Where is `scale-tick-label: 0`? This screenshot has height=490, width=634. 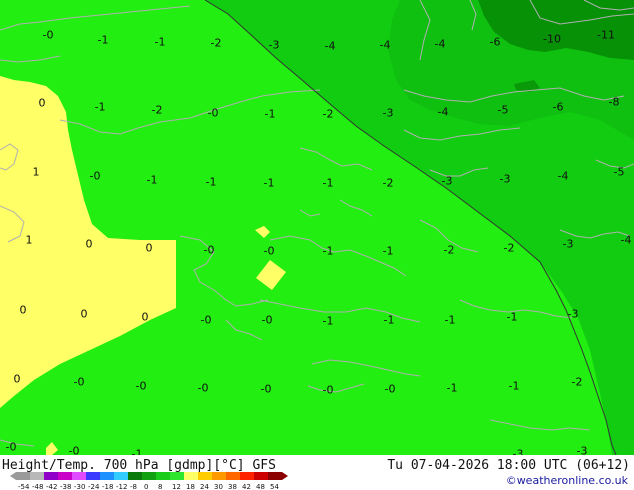
scale-tick-label: 0 is located at coordinates (146, 486).